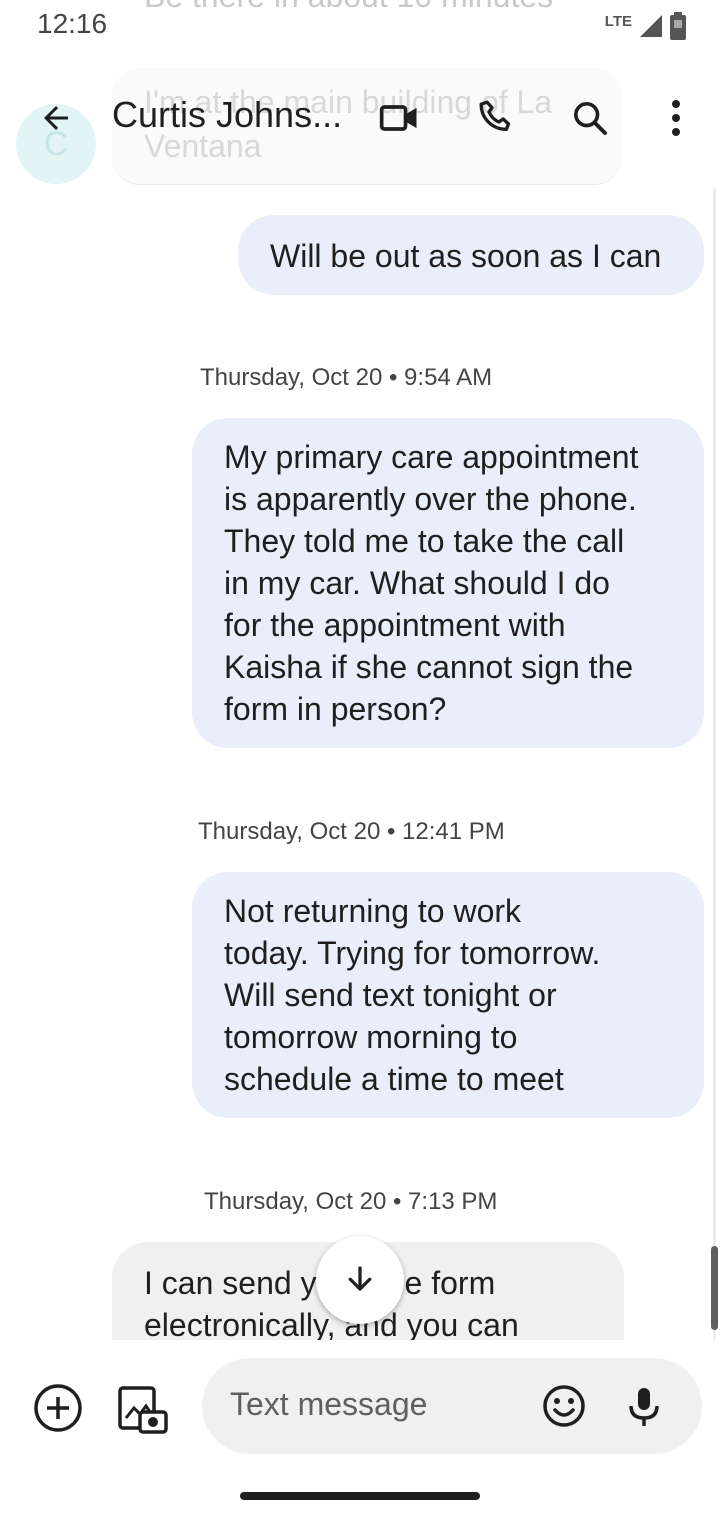 This screenshot has height=1520, width=720. I want to click on more-options-button, so click(676, 118).